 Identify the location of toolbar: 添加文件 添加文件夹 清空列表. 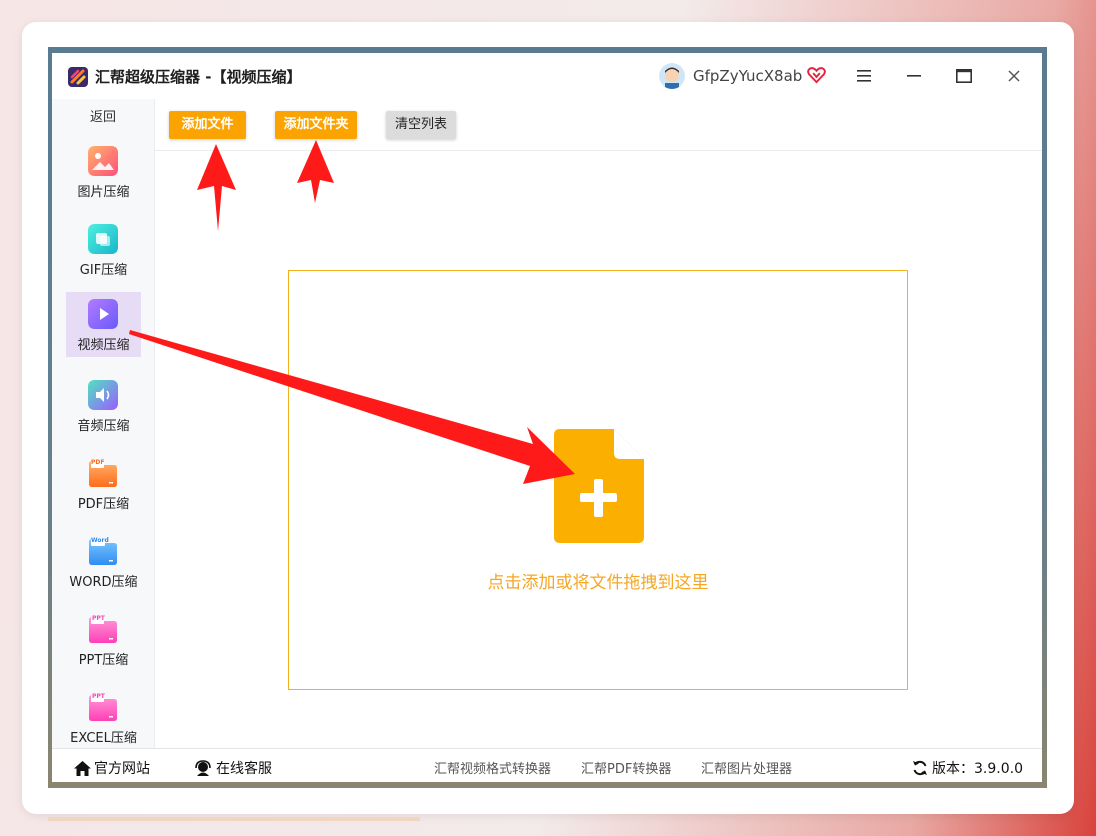
(598, 125).